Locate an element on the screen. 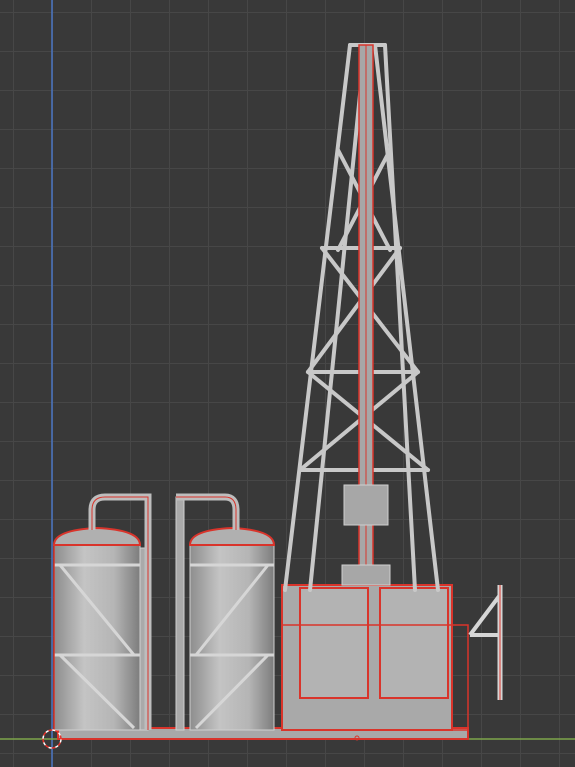 The image size is (575, 767). machinery-blocks is located at coordinates (375, 657).